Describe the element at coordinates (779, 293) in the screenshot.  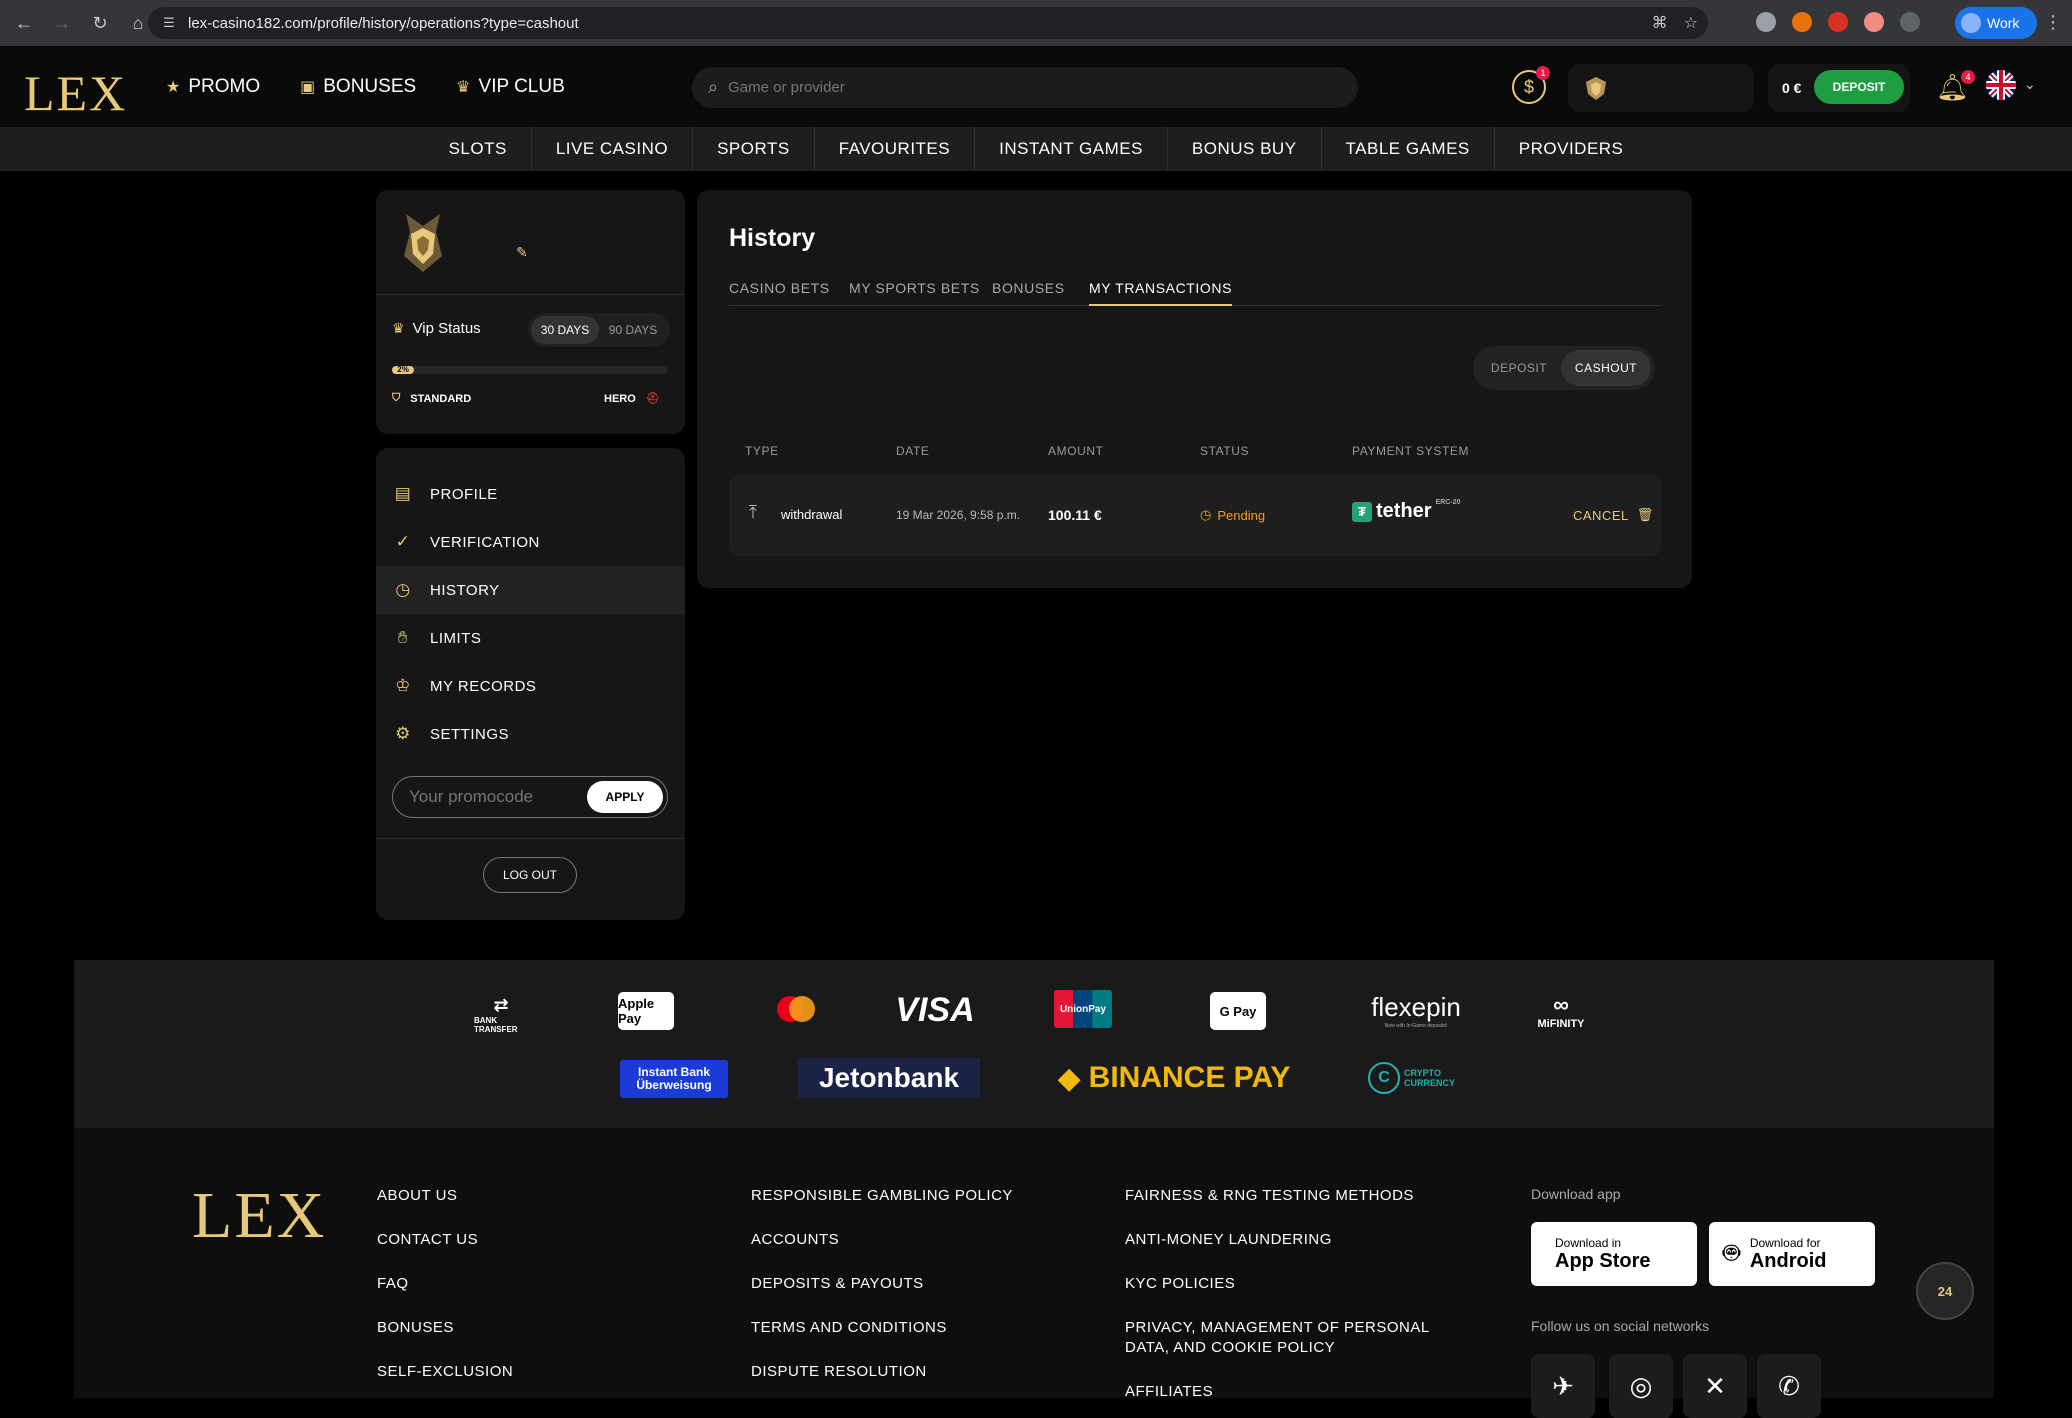
I see `tab-casino-bets: CASINO BETS` at that location.